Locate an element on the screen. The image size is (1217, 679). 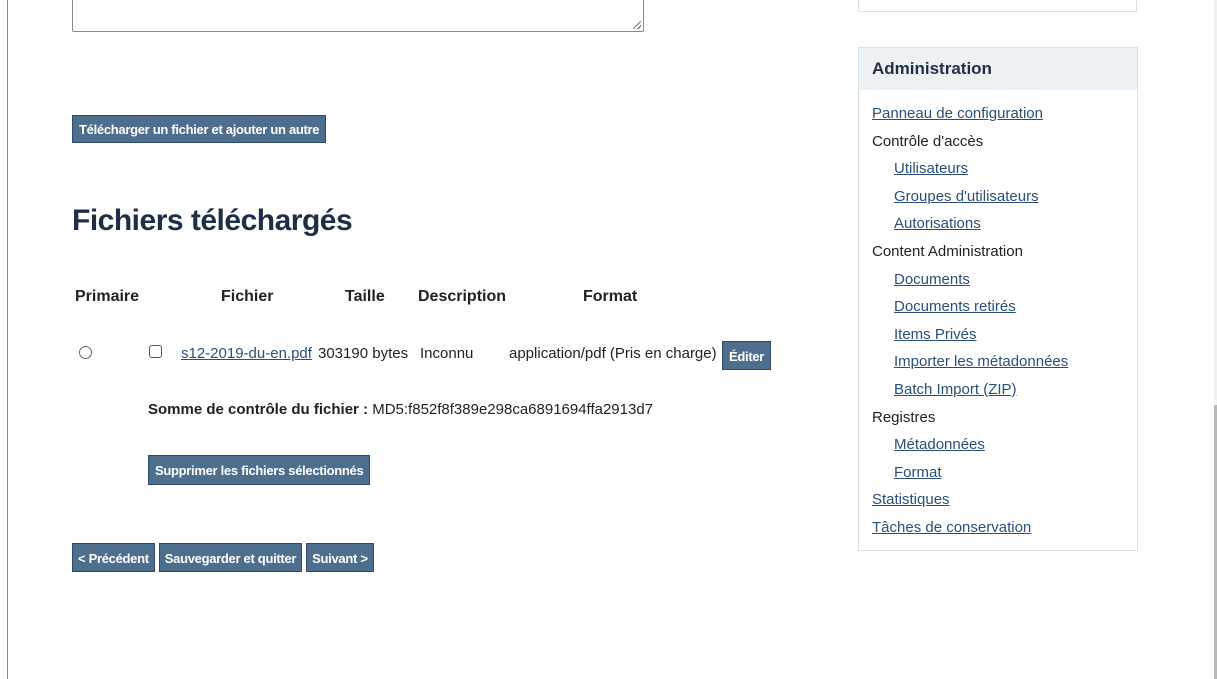
file-description-cell: Inconnu is located at coordinates (447, 353).